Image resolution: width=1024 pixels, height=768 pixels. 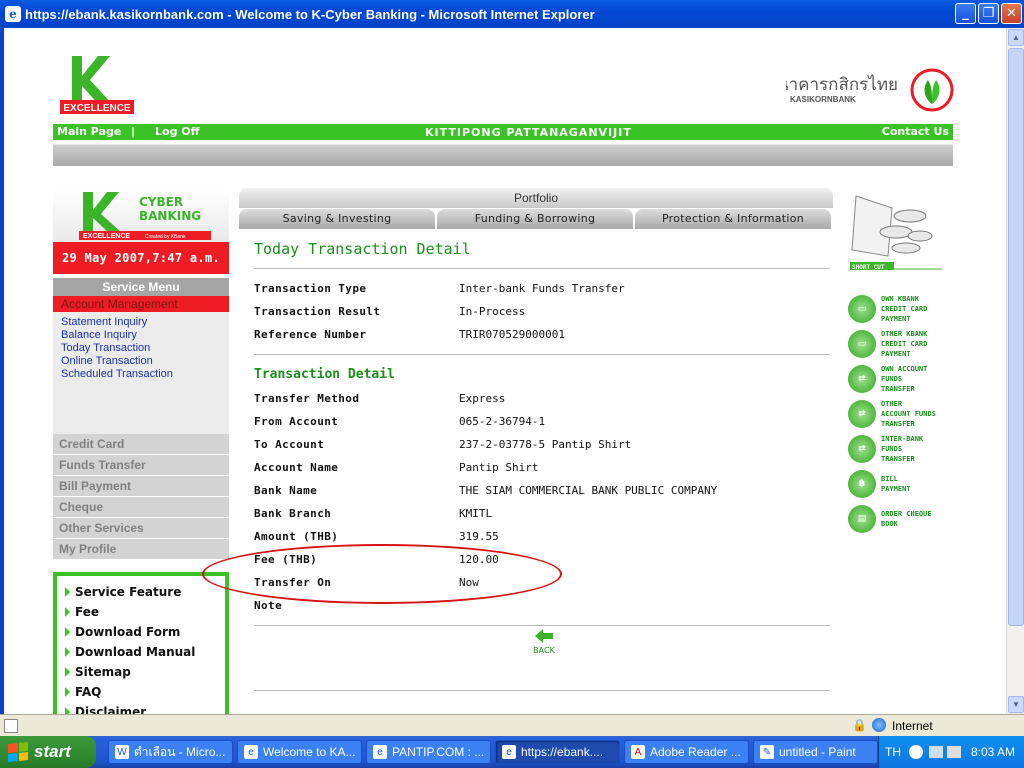 I want to click on lock-icon: 🔒, so click(x=859, y=725).